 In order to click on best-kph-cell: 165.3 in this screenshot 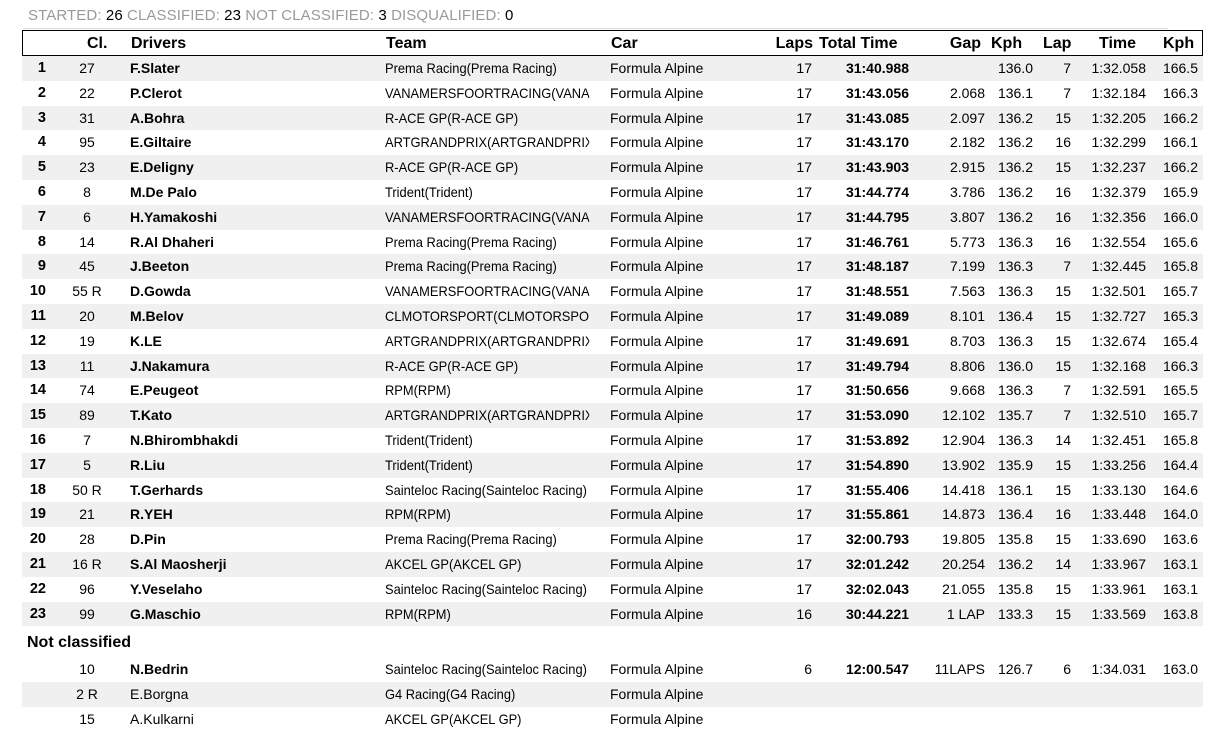, I will do `click(1180, 315)`.